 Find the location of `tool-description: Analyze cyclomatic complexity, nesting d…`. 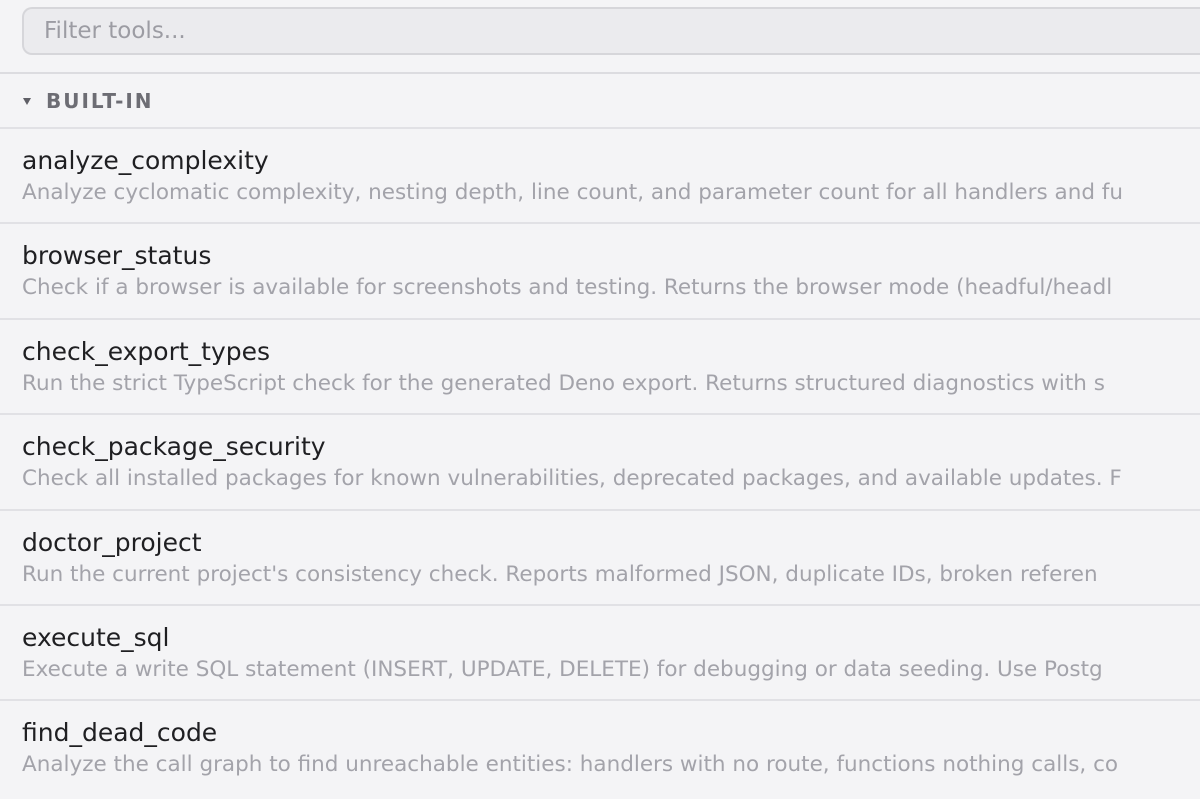

tool-description: Analyze cyclomatic complexity, nesting d… is located at coordinates (573, 192).